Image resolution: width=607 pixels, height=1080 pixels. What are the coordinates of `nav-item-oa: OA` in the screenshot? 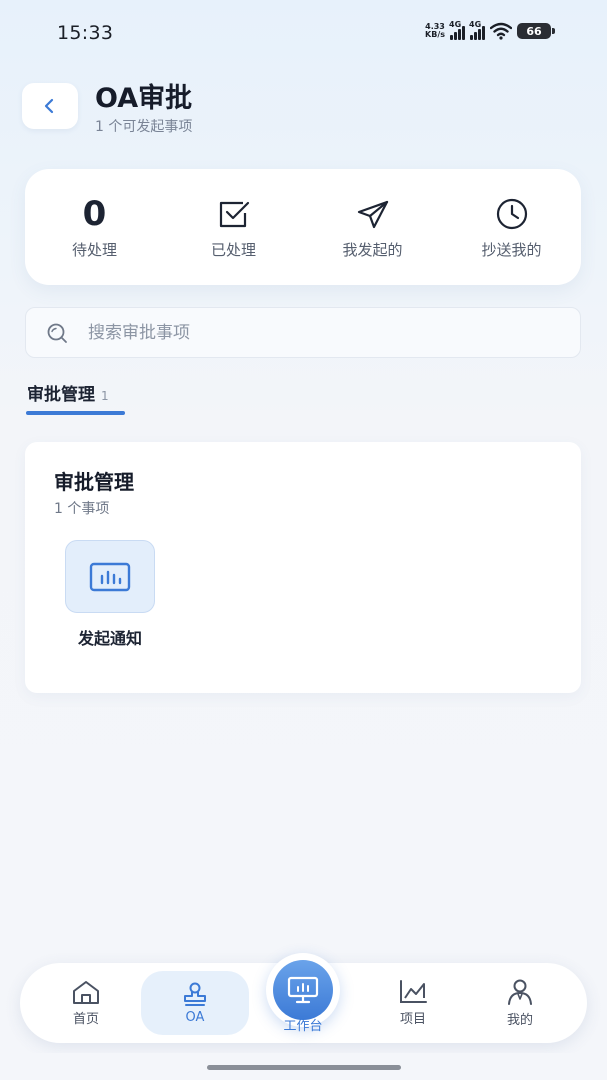 It's located at (195, 1003).